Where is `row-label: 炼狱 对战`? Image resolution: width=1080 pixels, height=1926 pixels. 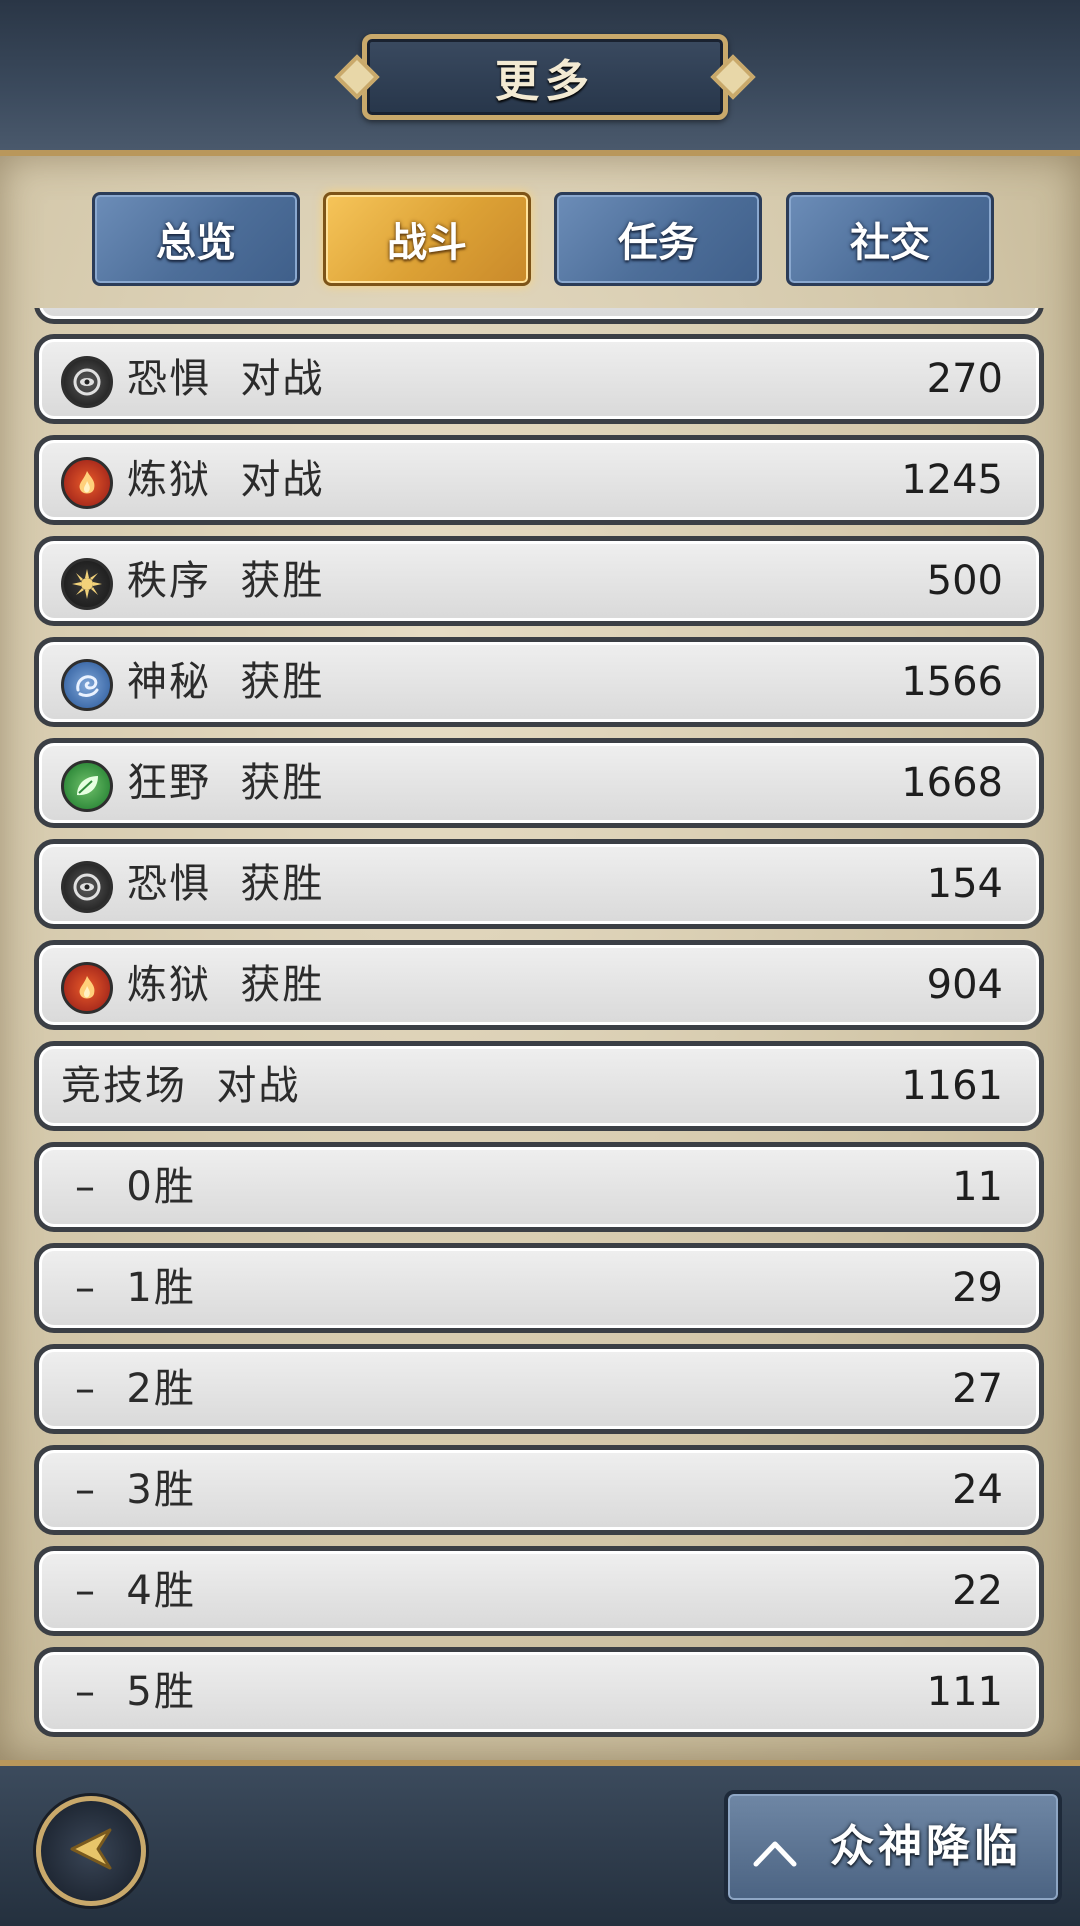 row-label: 炼狱 对战 is located at coordinates (226, 480).